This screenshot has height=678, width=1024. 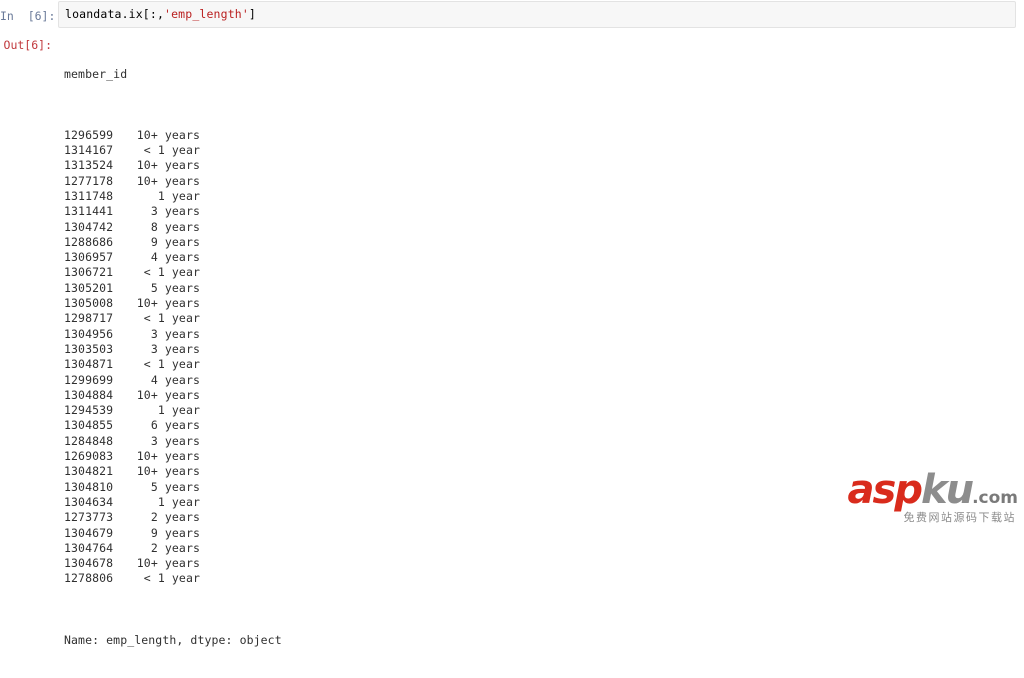 I want to click on row-member-id: 1311748, so click(x=89, y=195).